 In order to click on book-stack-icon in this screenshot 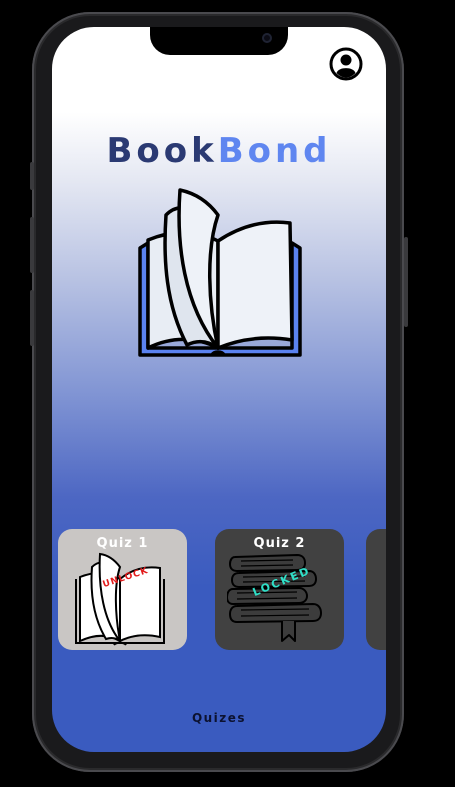, I will do `click(276, 599)`.